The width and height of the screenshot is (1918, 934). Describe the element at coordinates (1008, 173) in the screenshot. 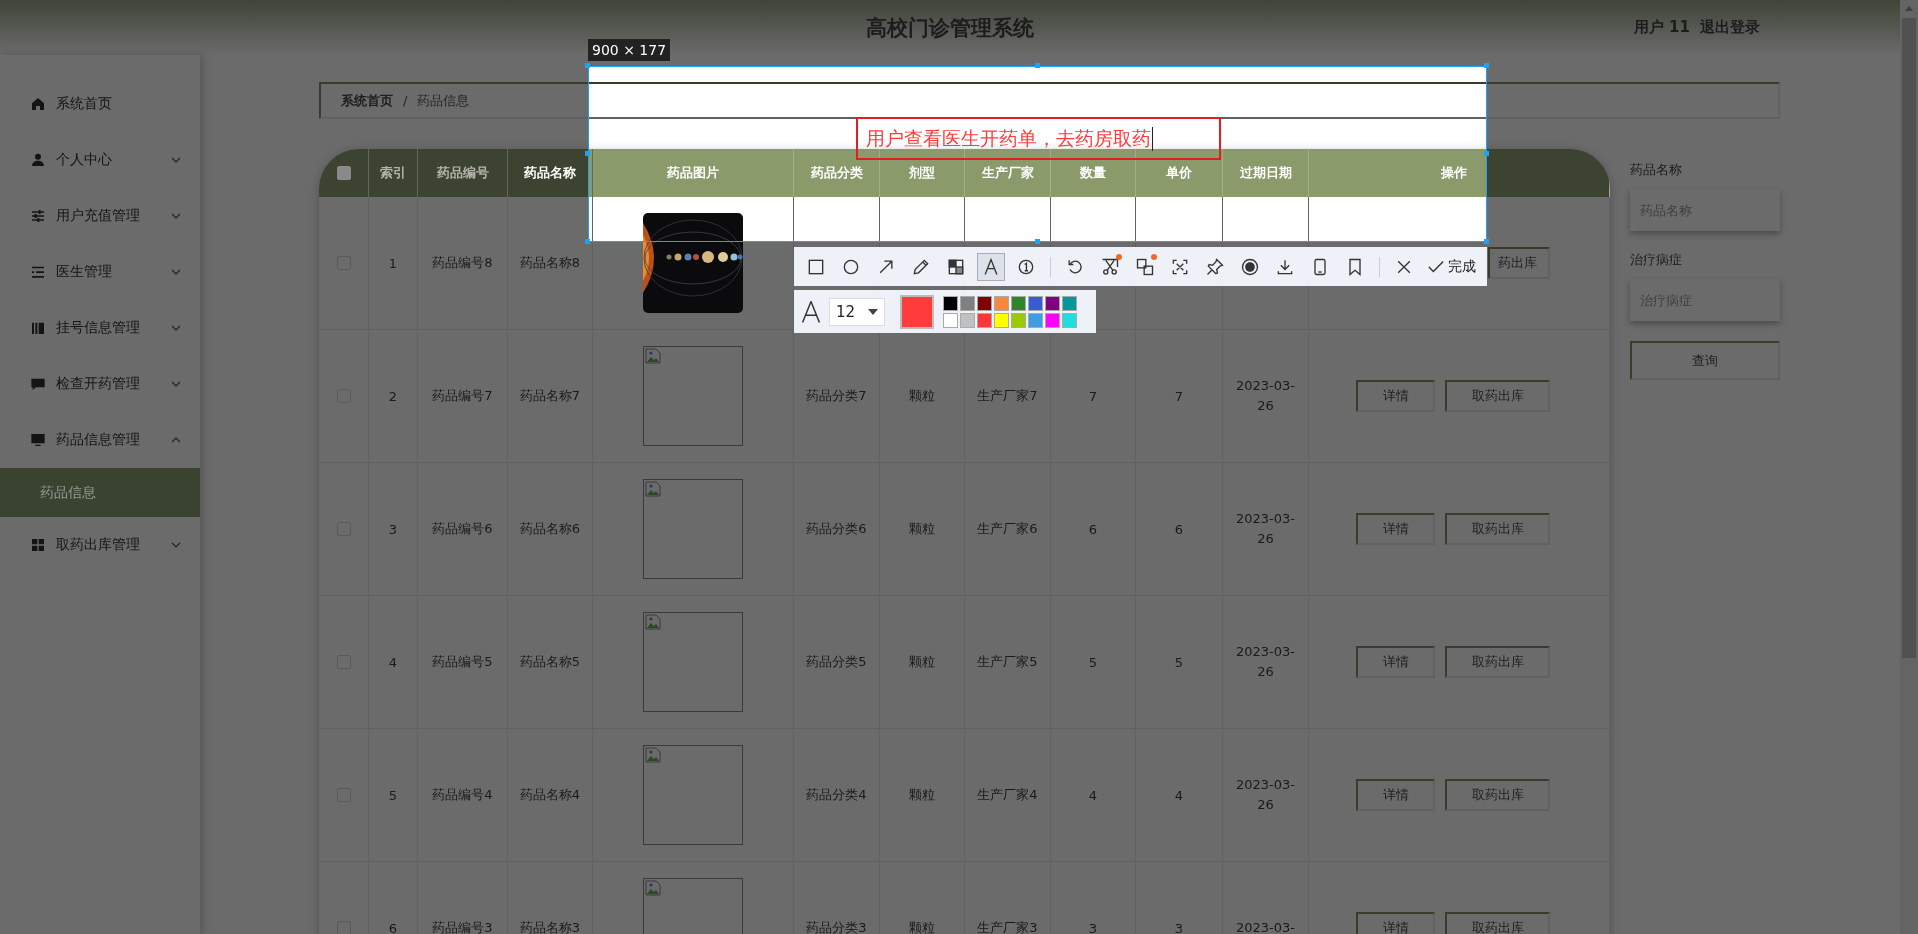

I see `column-header: 生产厂家` at that location.